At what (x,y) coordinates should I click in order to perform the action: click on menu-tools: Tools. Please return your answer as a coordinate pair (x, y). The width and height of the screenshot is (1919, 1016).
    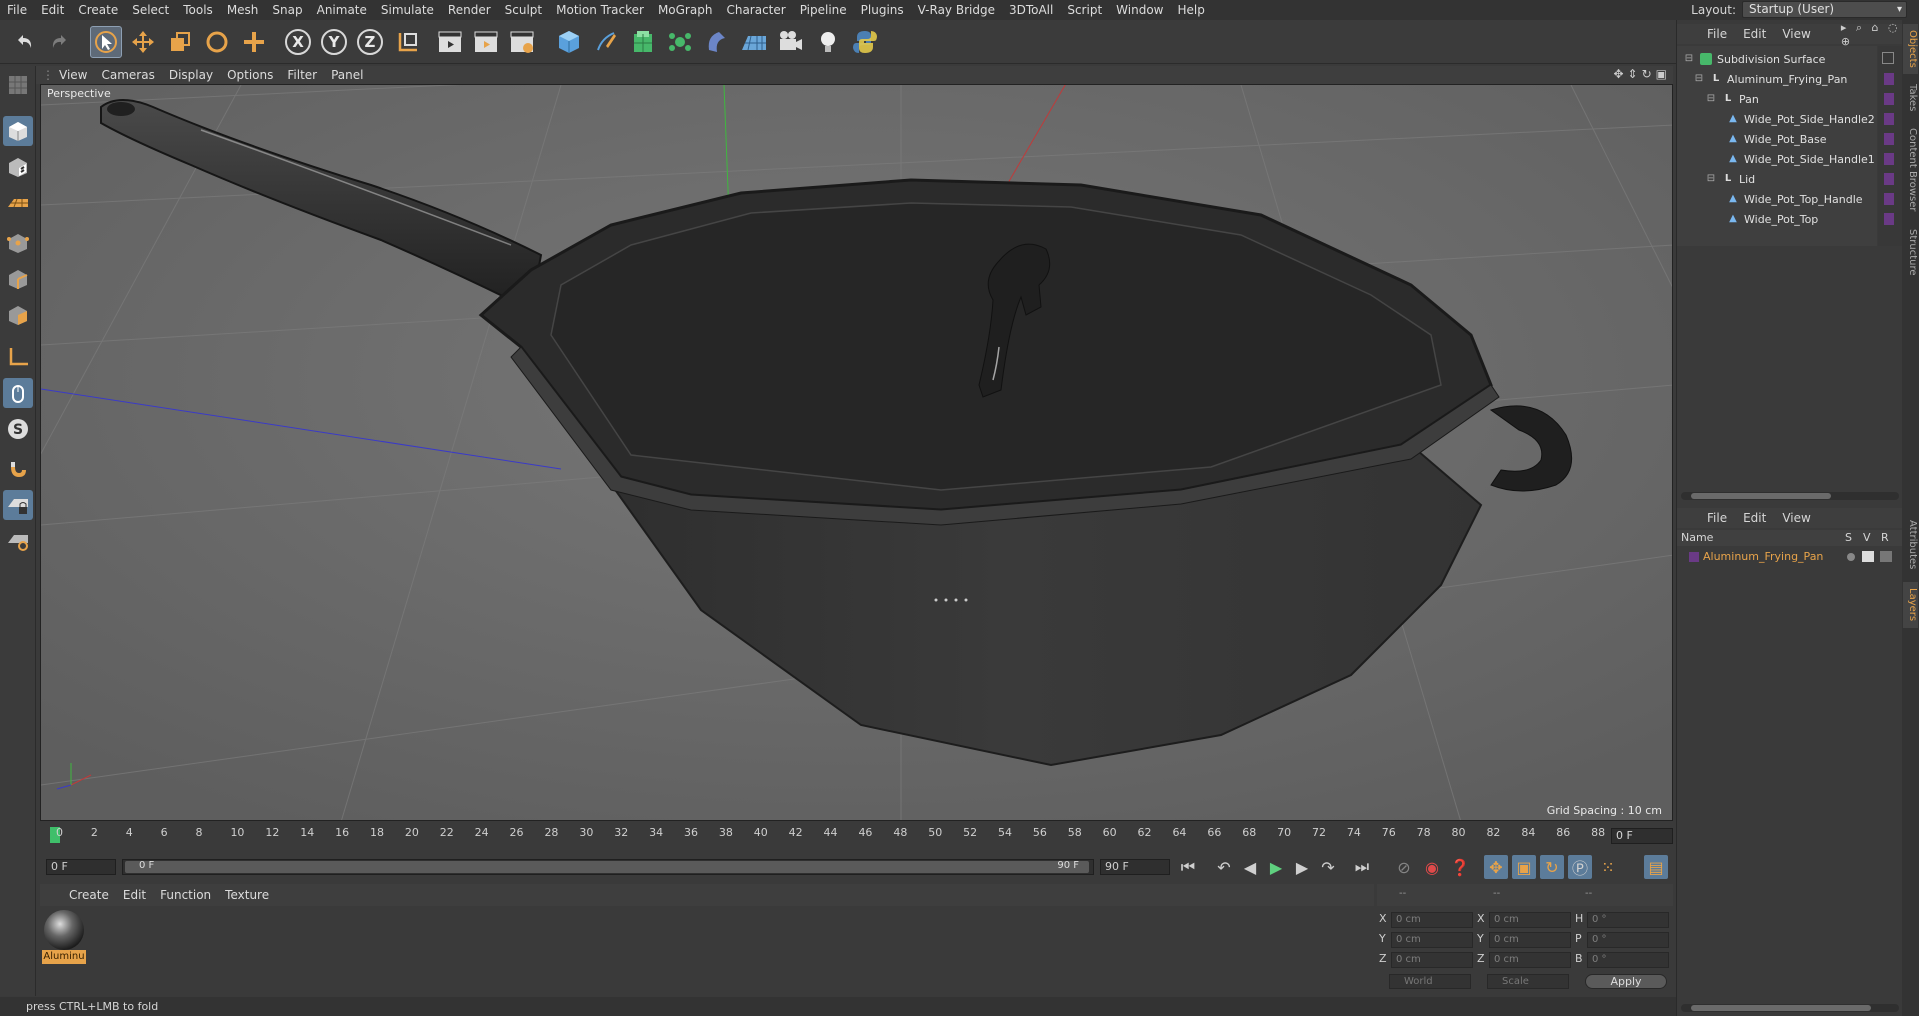
    Looking at the image, I should click on (198, 10).